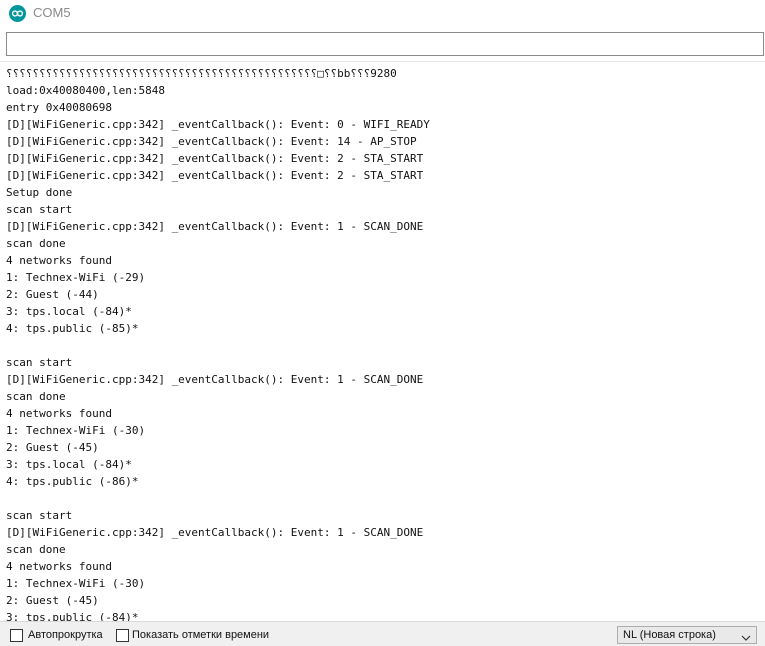 This screenshot has width=765, height=646. Describe the element at coordinates (76, 277) in the screenshot. I see `serial-output-line: 1: Technex-WiFi (-29)` at that location.